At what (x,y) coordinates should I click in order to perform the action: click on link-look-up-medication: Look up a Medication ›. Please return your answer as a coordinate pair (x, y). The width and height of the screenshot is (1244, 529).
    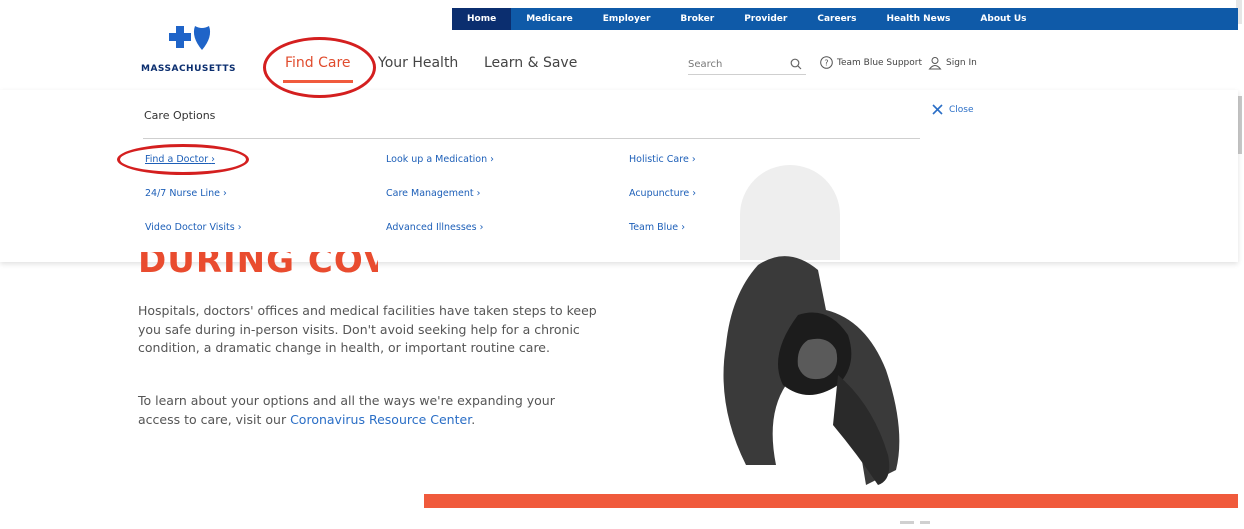
    Looking at the image, I should click on (440, 159).